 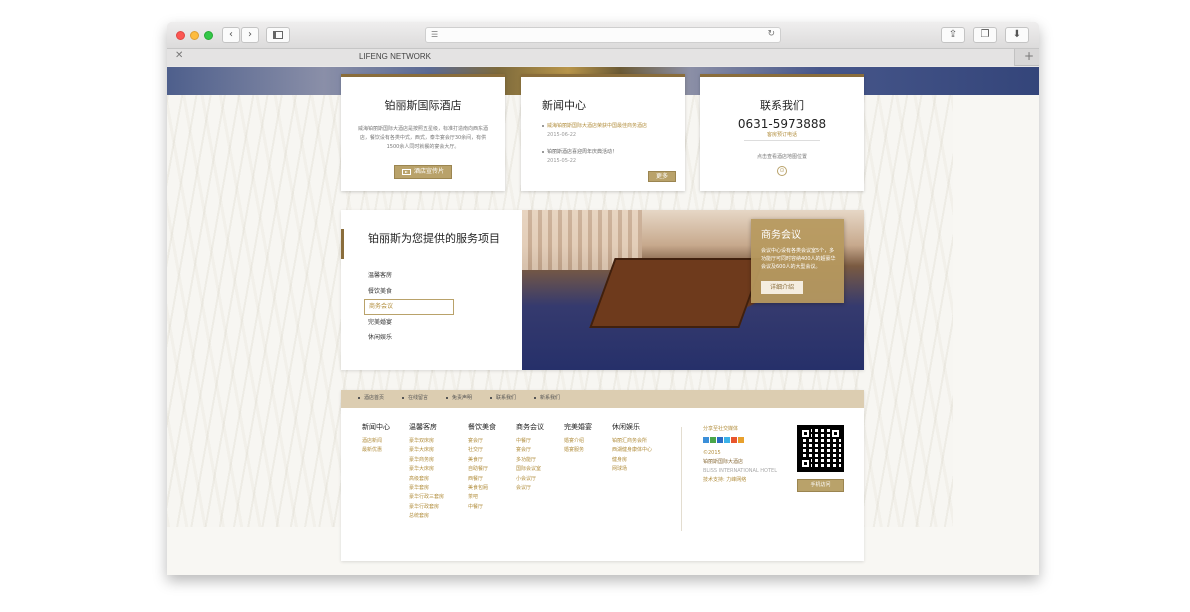 I want to click on services-menu-item-leisure: 休闲娱乐, so click(x=409, y=338).